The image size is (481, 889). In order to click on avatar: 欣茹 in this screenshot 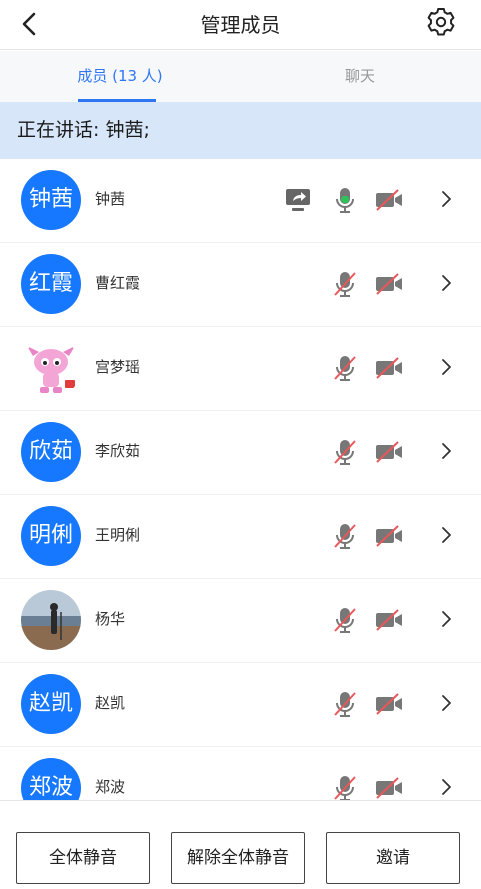, I will do `click(51, 452)`.